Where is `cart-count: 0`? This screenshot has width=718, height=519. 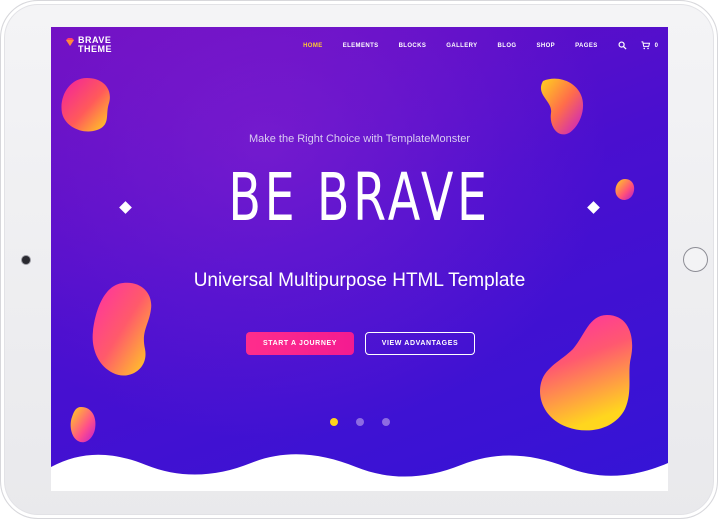
cart-count: 0 is located at coordinates (656, 45).